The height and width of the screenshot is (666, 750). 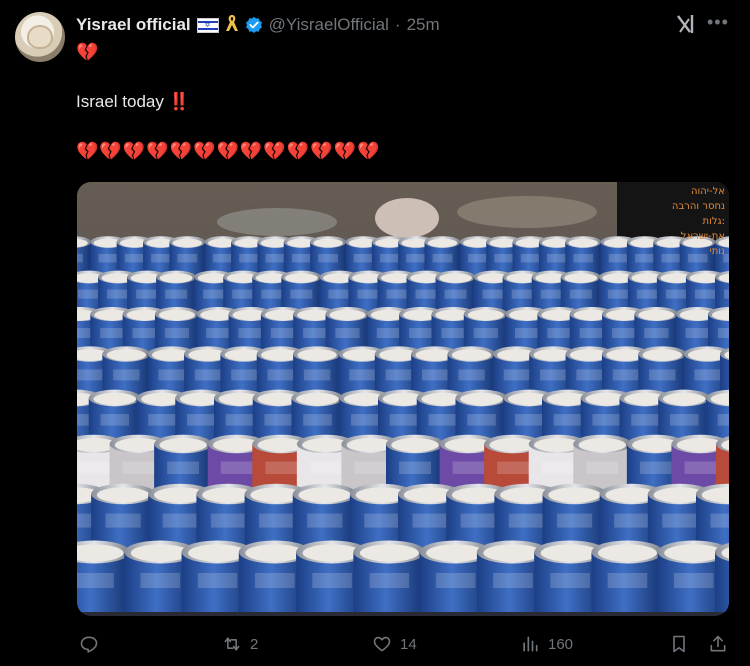 I want to click on like-button: 14, so click(x=394, y=644).